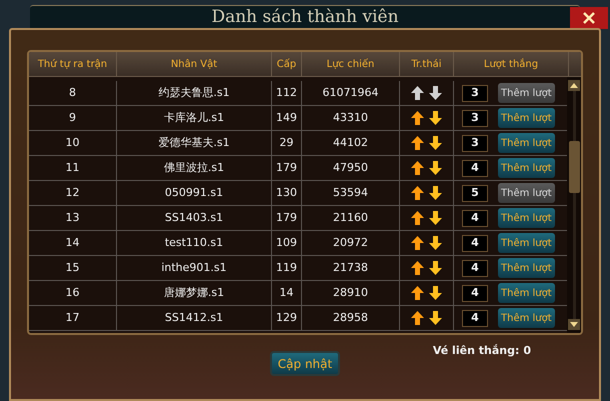  I want to click on table-cell-text: SS1412.s1, so click(194, 318).